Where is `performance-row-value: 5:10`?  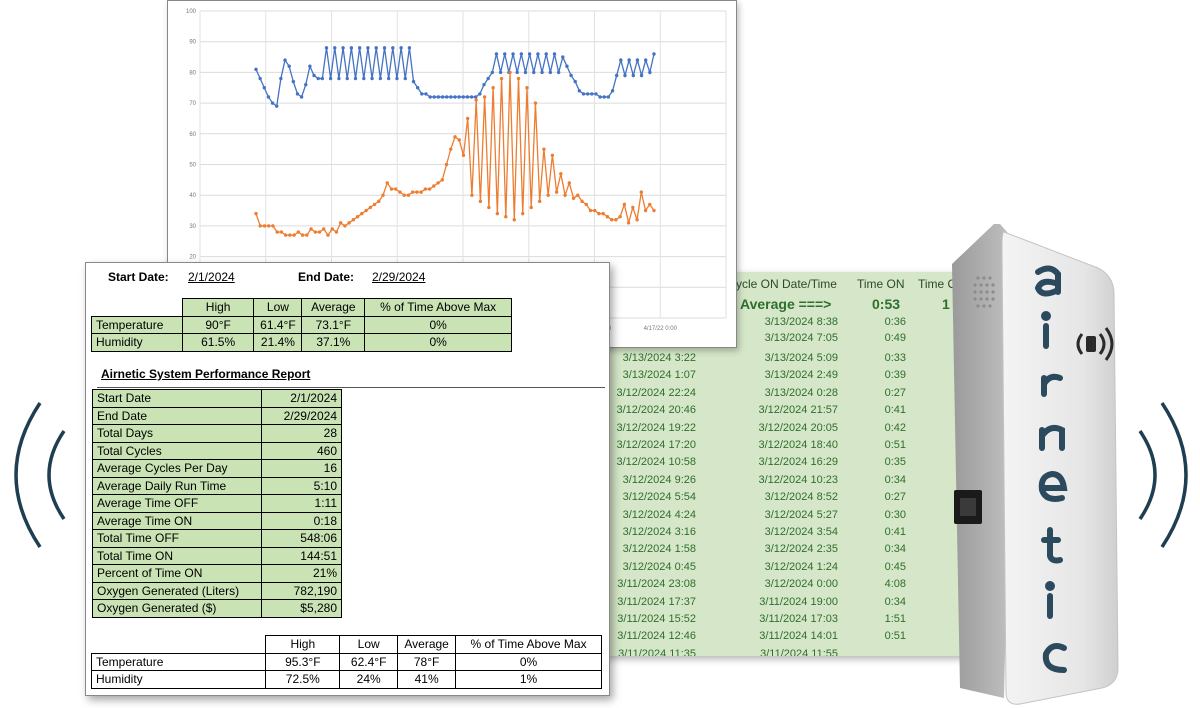 performance-row-value: 5:10 is located at coordinates (301, 485).